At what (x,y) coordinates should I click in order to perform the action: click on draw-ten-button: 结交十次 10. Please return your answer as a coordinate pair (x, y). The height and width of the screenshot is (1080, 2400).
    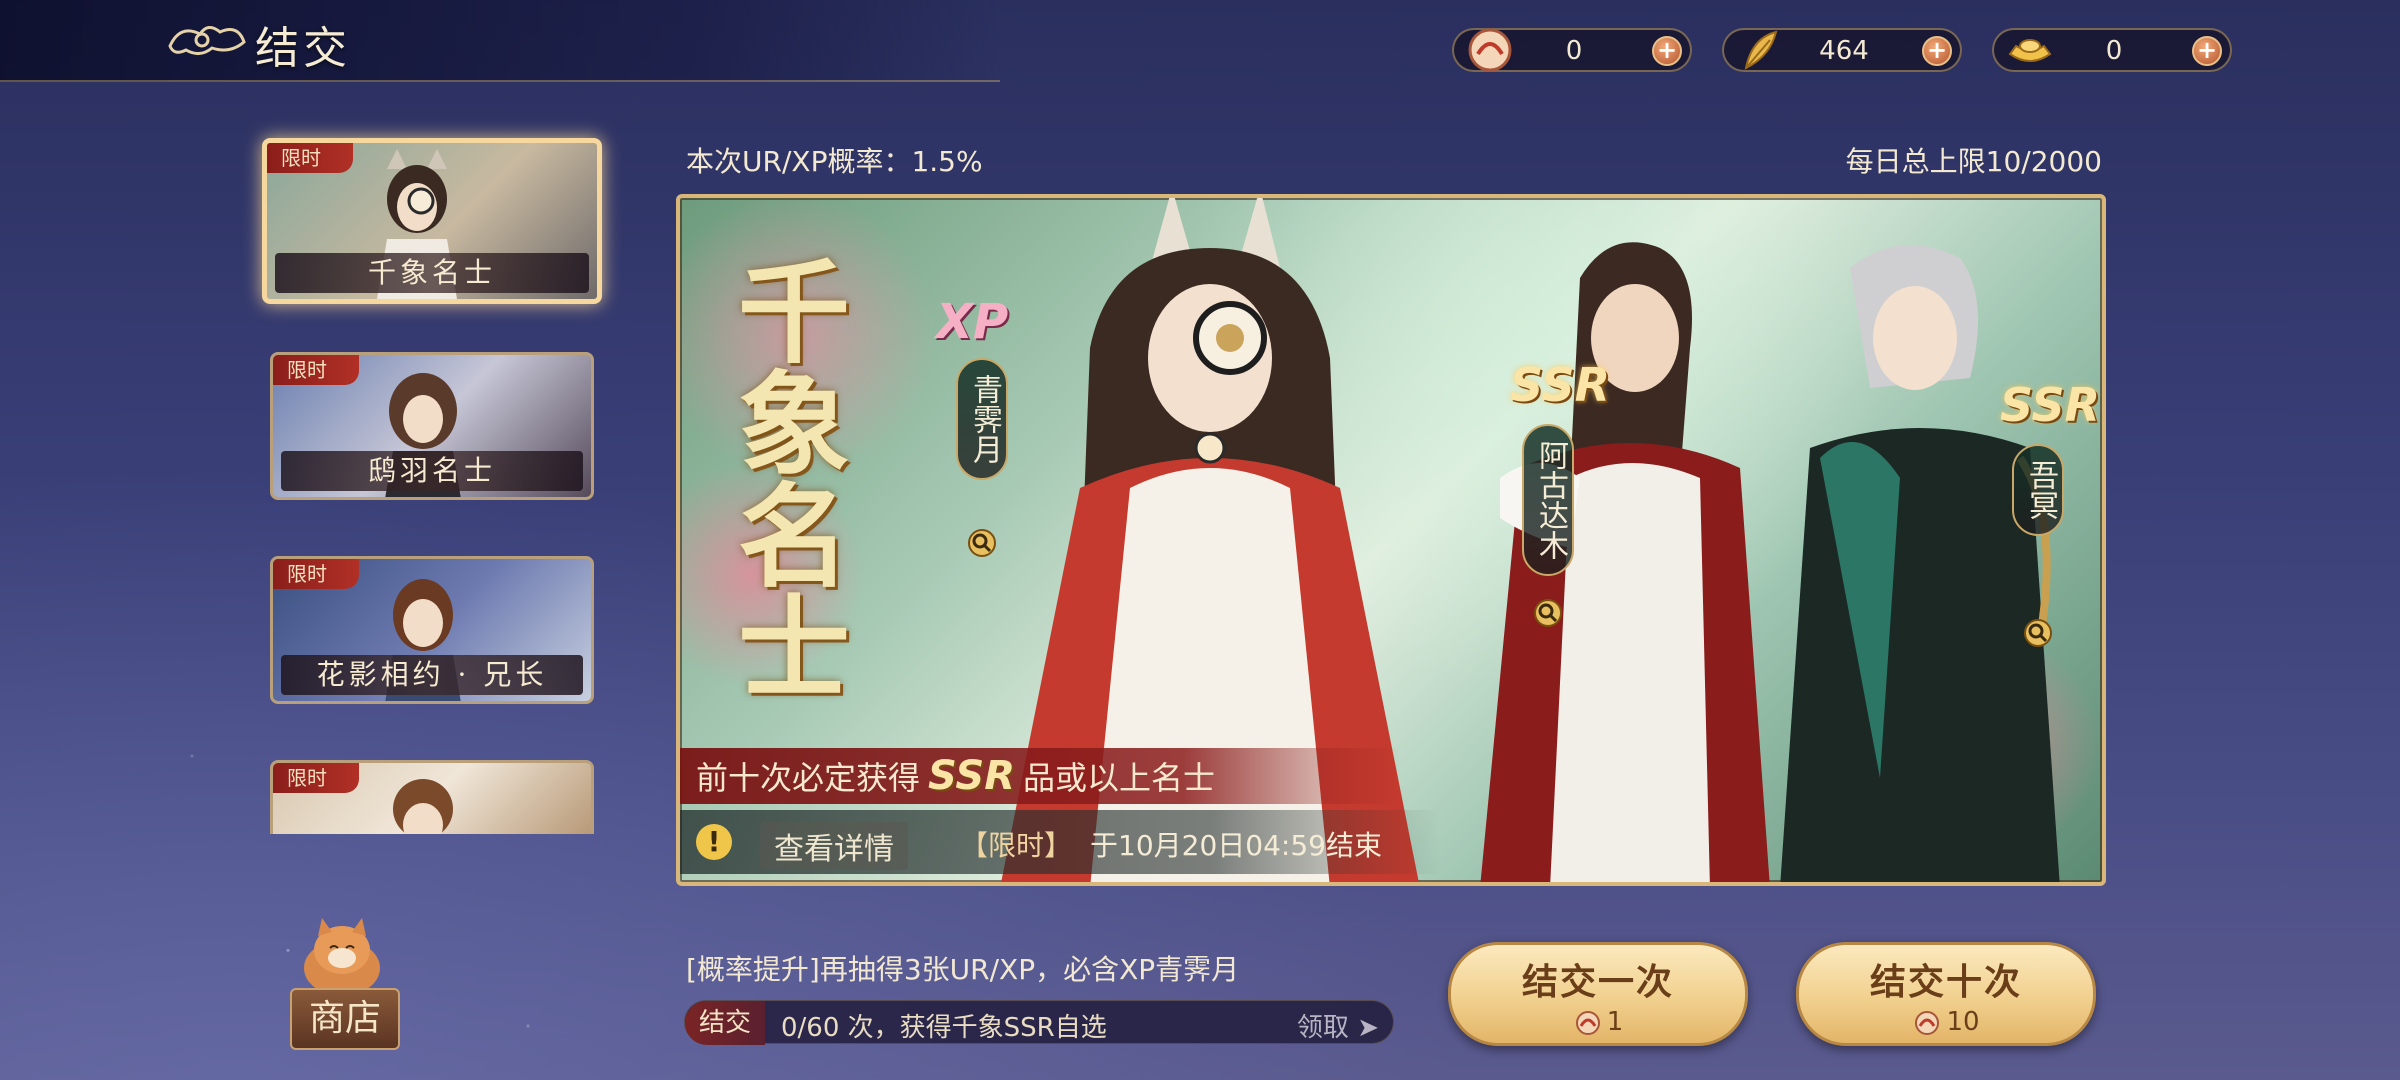
    Looking at the image, I should click on (1946, 994).